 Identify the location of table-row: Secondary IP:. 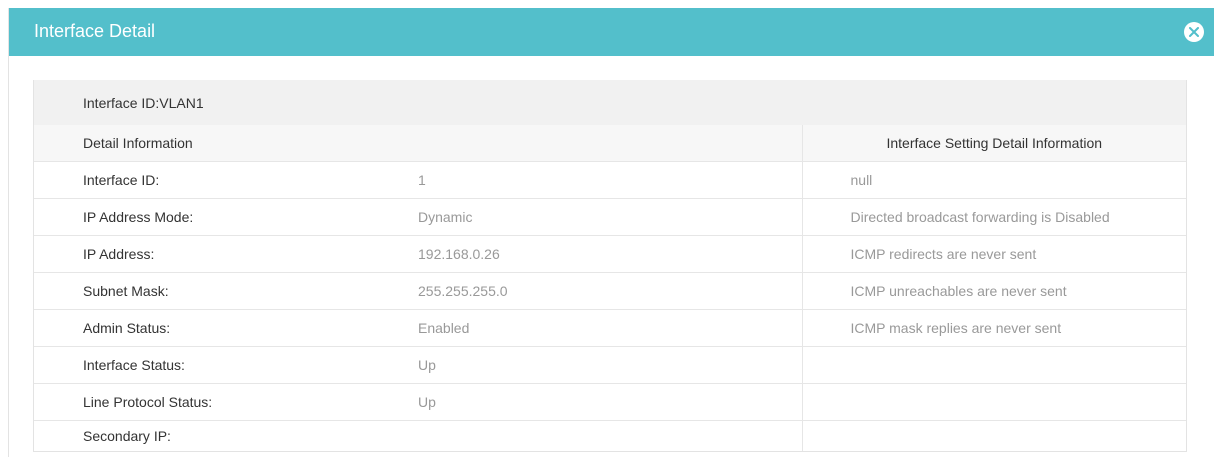
(610, 436).